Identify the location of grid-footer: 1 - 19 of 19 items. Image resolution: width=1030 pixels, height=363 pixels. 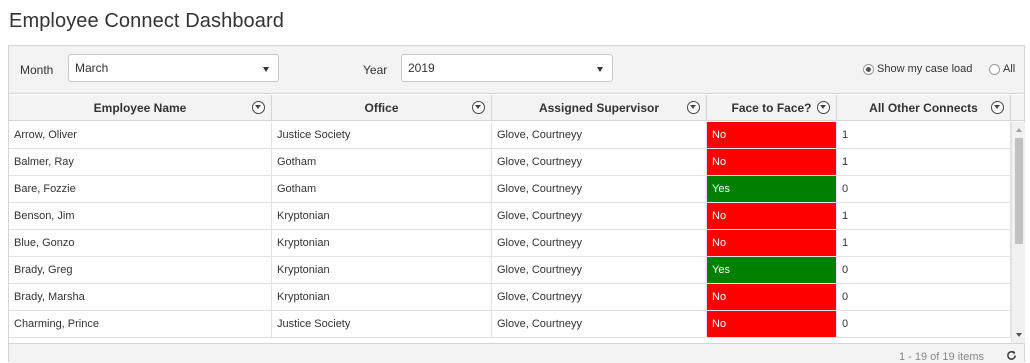
(516, 353).